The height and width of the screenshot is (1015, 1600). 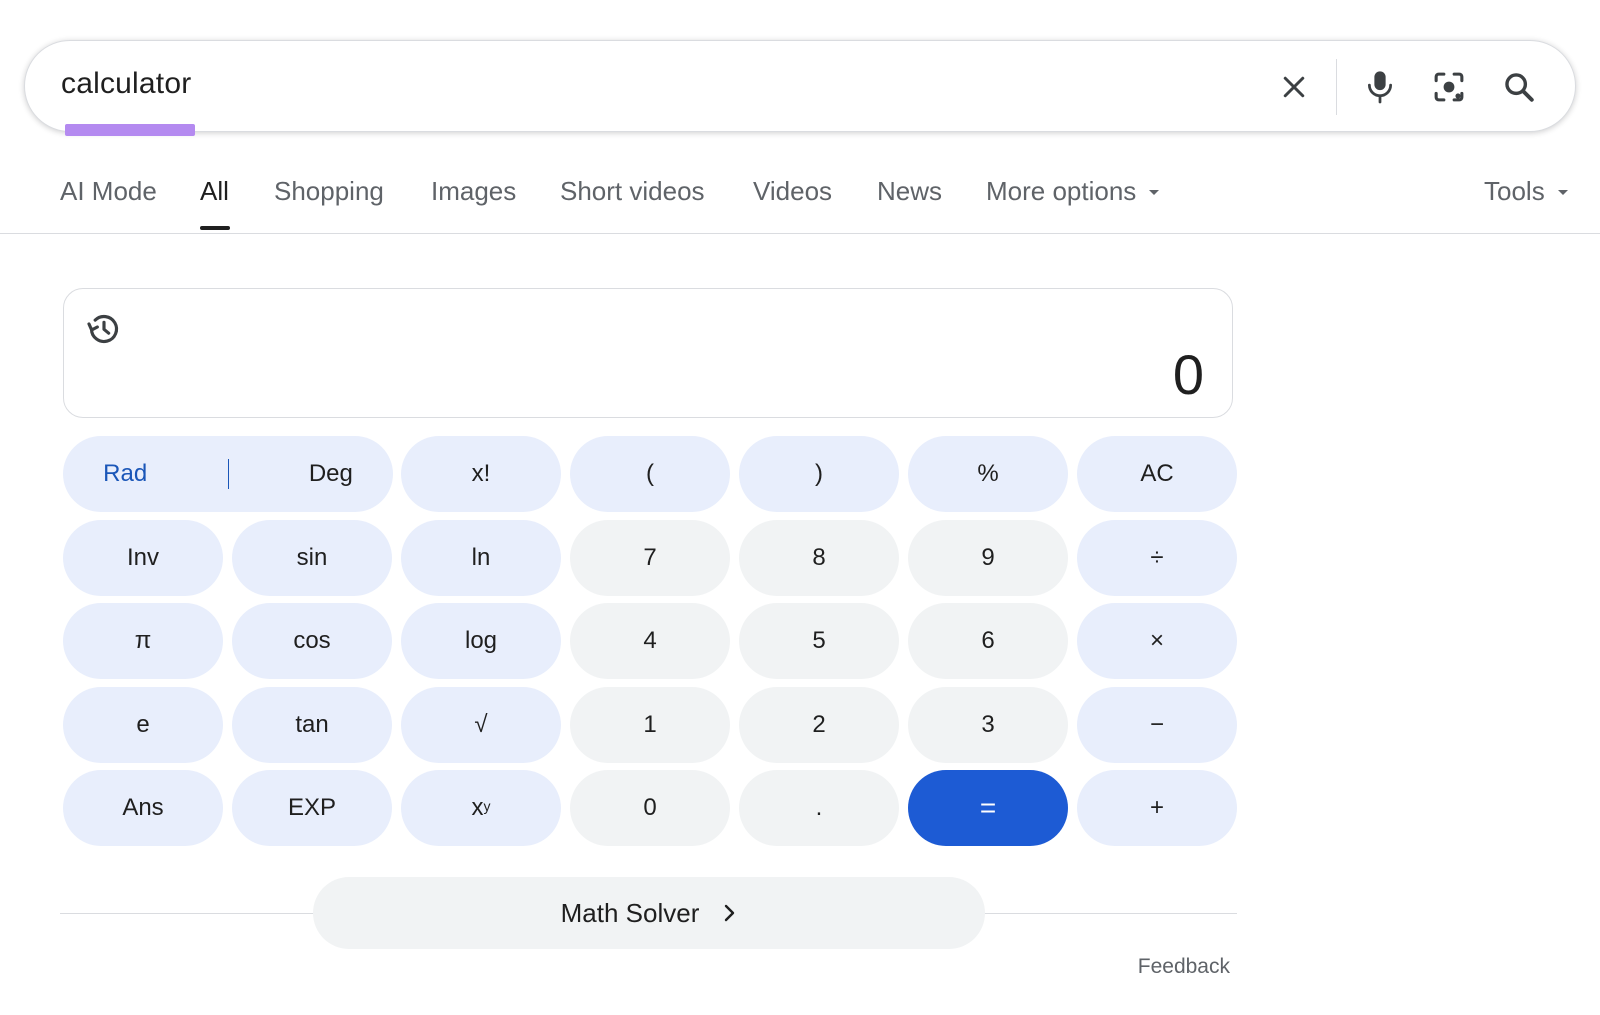 What do you see at coordinates (800, 88) in the screenshot?
I see `search-bar: calculator` at bounding box center [800, 88].